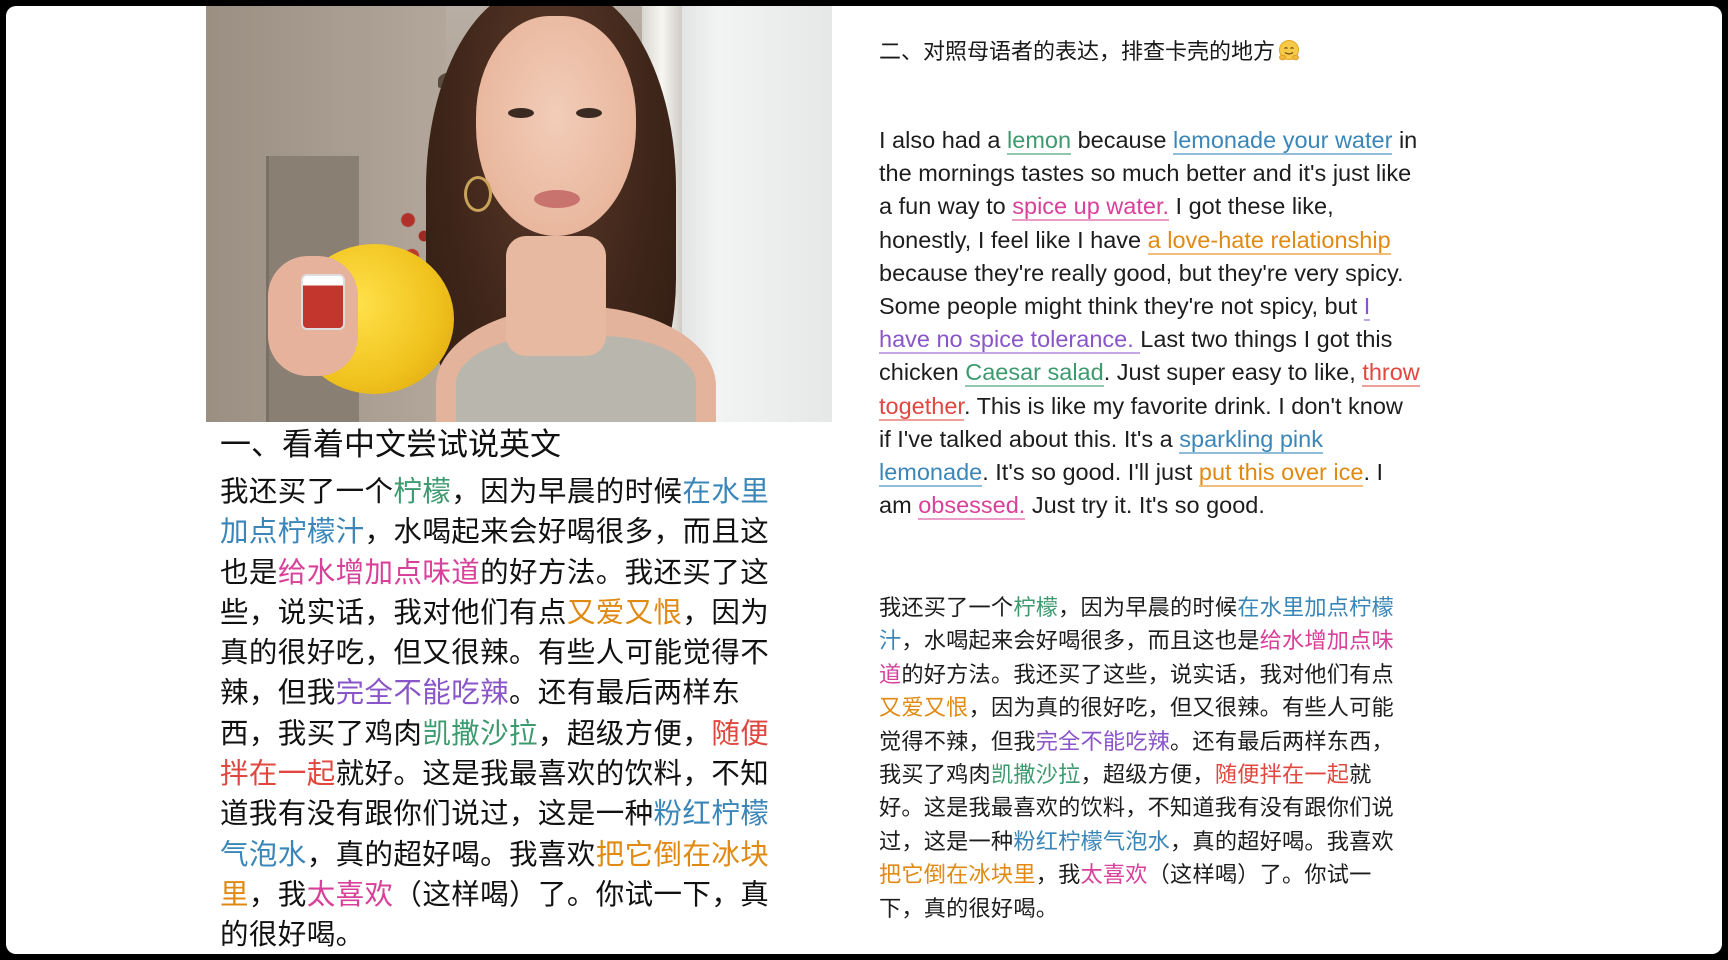 The image size is (1728, 960). What do you see at coordinates (277, 894) in the screenshot?
I see `text-segment: ，我` at bounding box center [277, 894].